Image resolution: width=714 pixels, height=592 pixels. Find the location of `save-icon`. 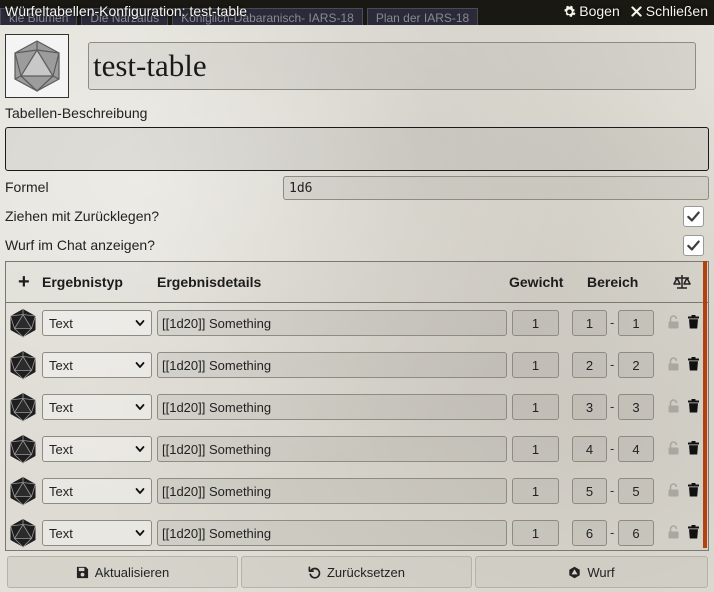

save-icon is located at coordinates (82, 572).